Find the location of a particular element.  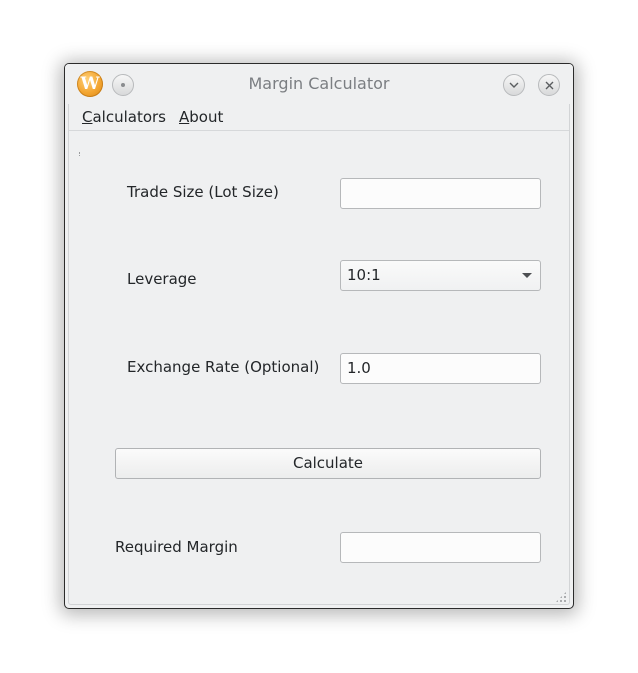

trade-size-label: Trade Size (Lot Size) is located at coordinates (203, 192).